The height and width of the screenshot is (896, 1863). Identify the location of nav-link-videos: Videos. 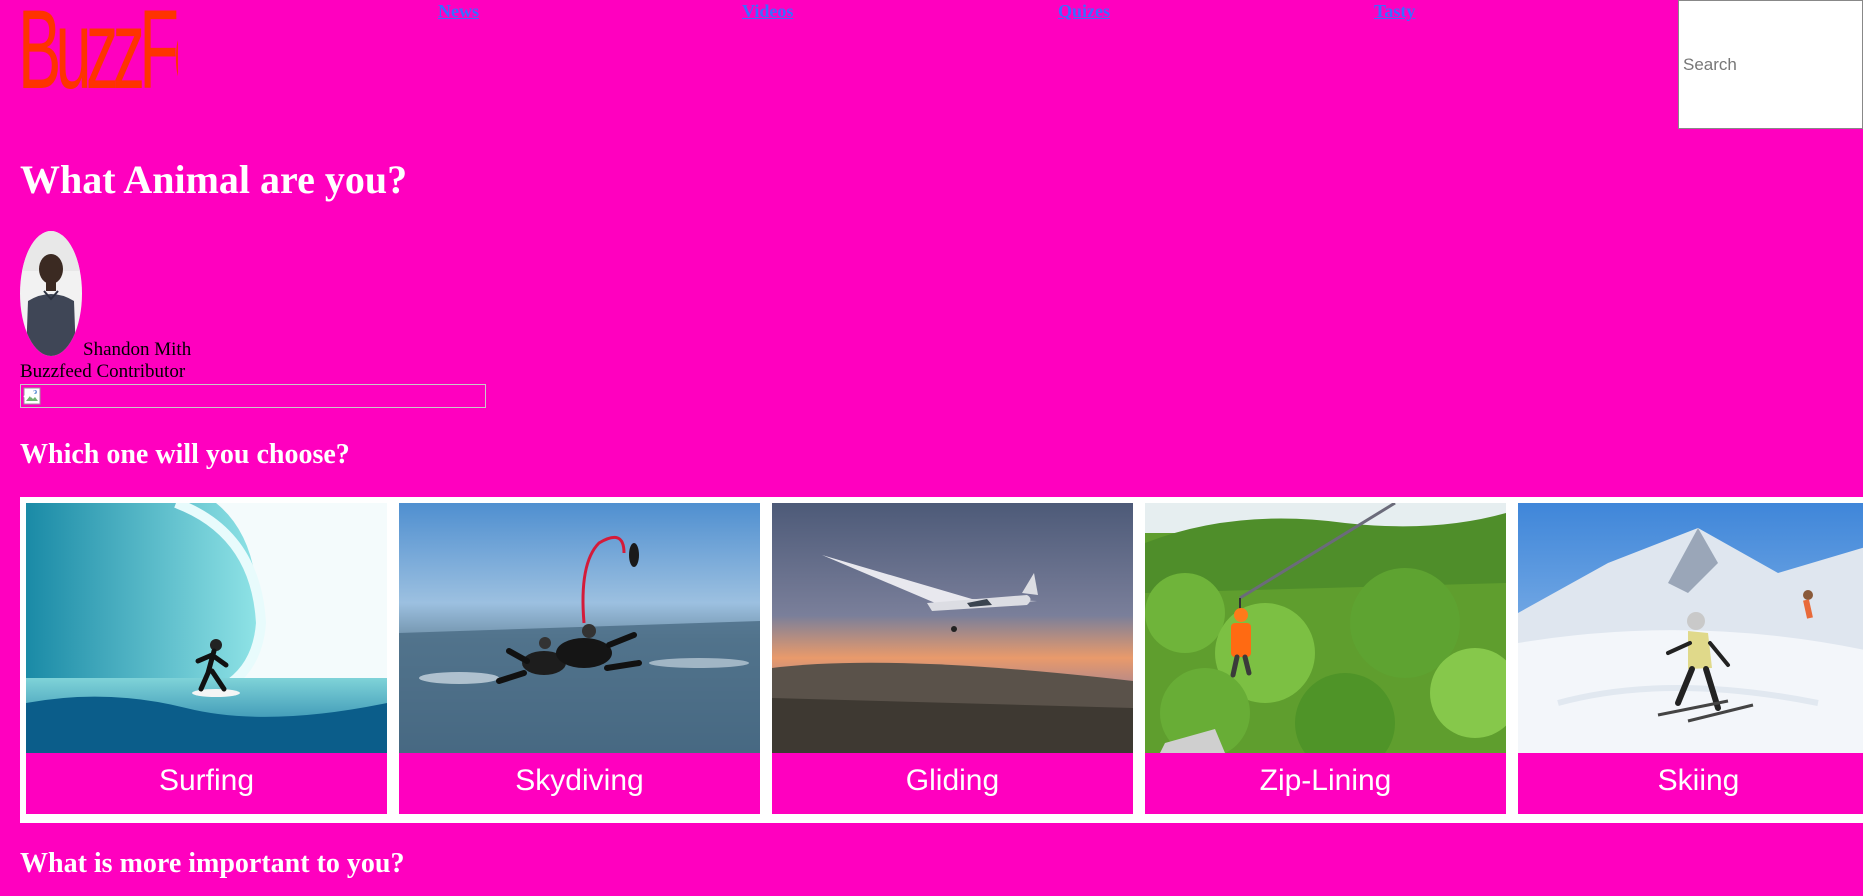
(767, 11).